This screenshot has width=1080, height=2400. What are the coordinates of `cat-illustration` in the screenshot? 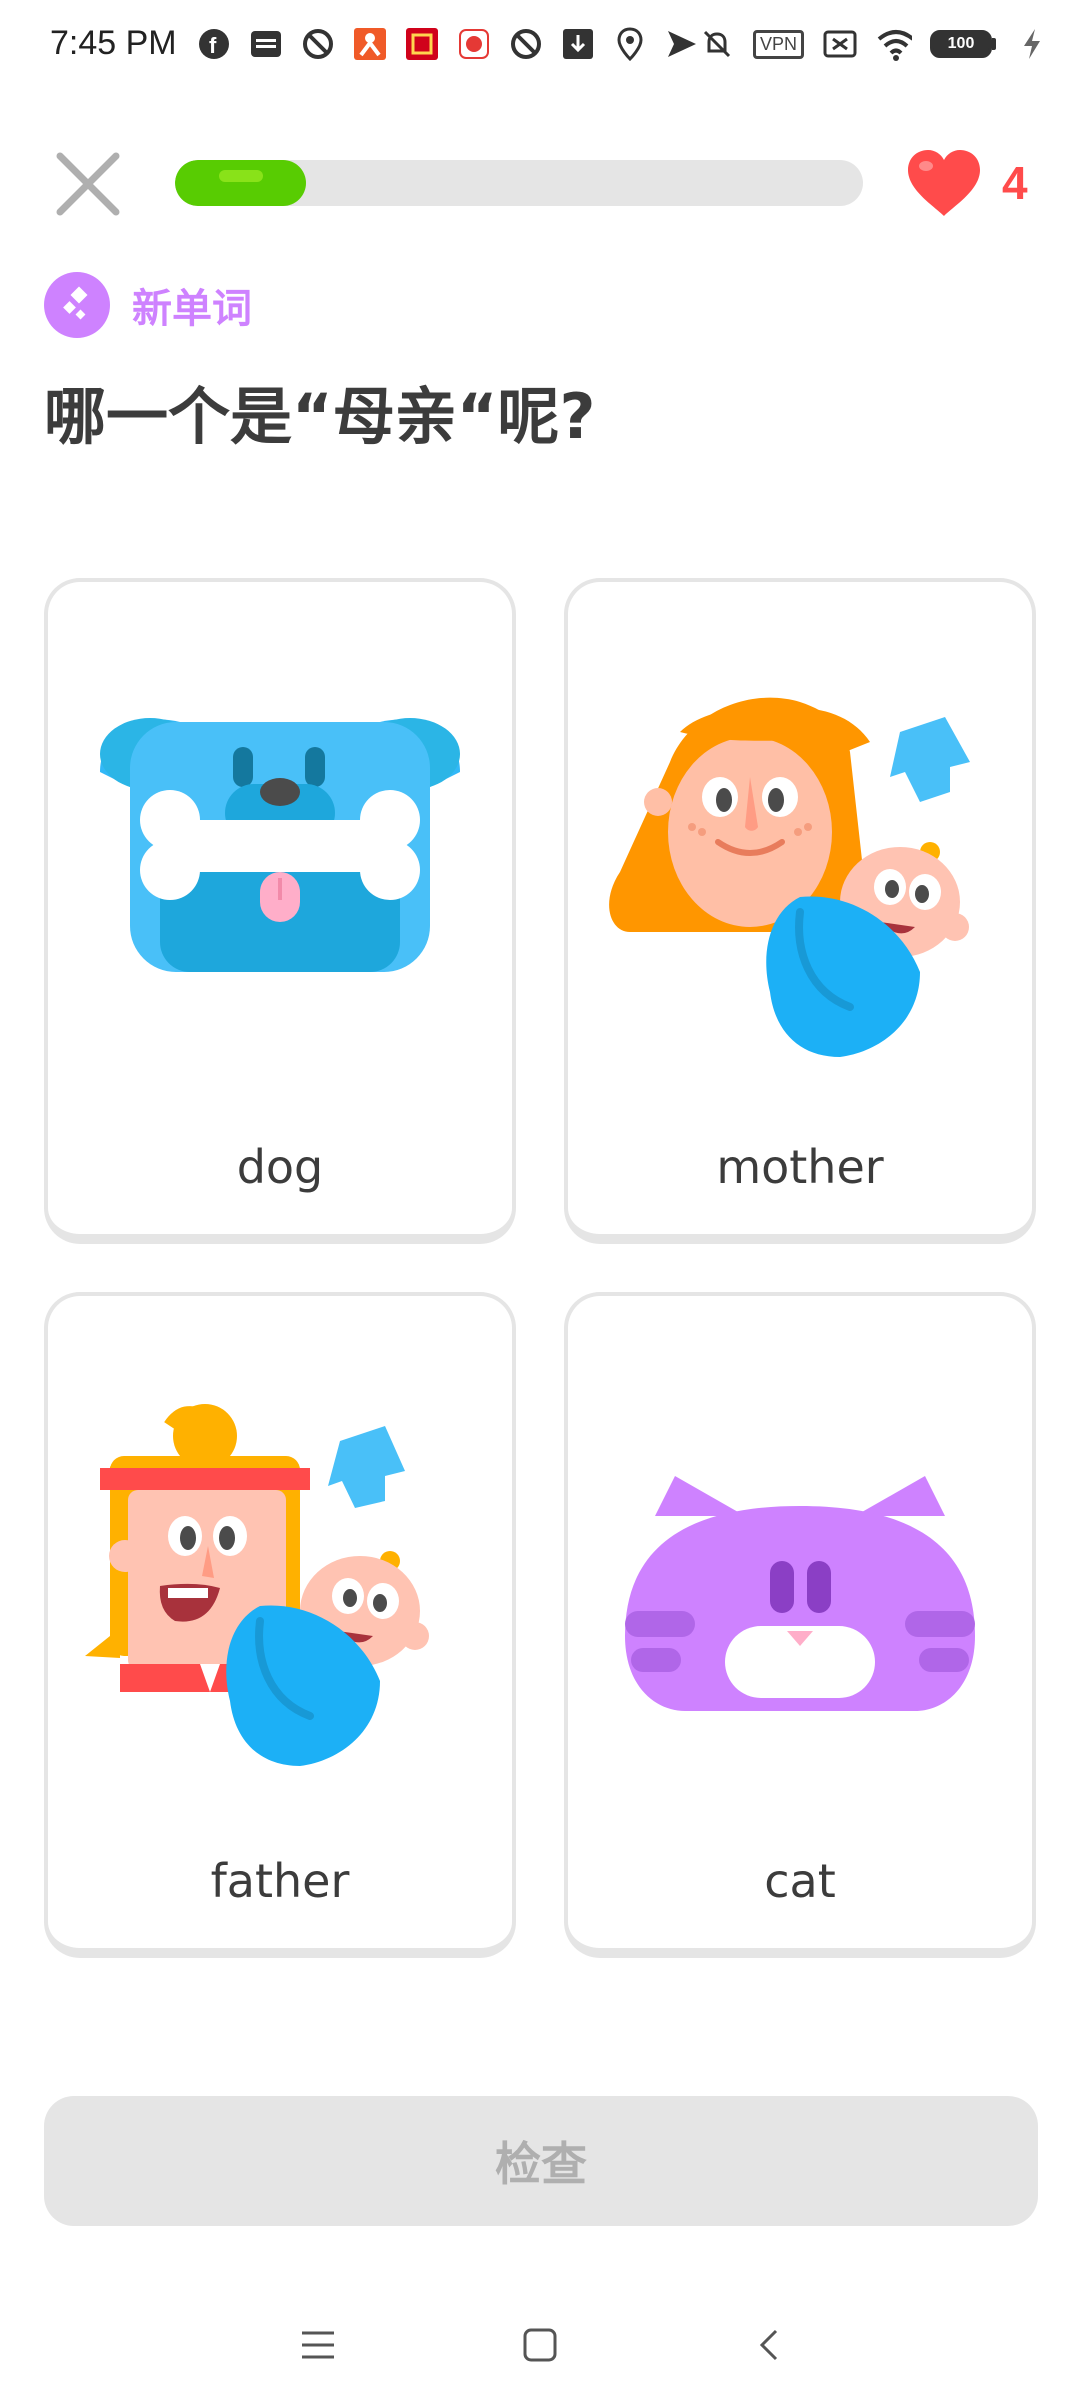 It's located at (800, 1593).